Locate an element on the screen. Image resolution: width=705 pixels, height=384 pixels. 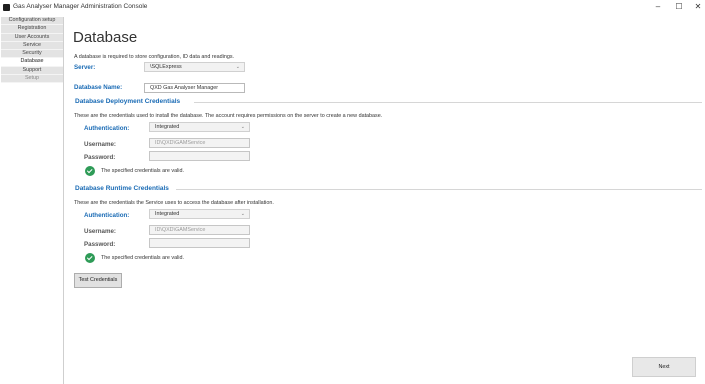
runtime-credentials-header: Database Runtime Credentials is located at coordinates (122, 188).